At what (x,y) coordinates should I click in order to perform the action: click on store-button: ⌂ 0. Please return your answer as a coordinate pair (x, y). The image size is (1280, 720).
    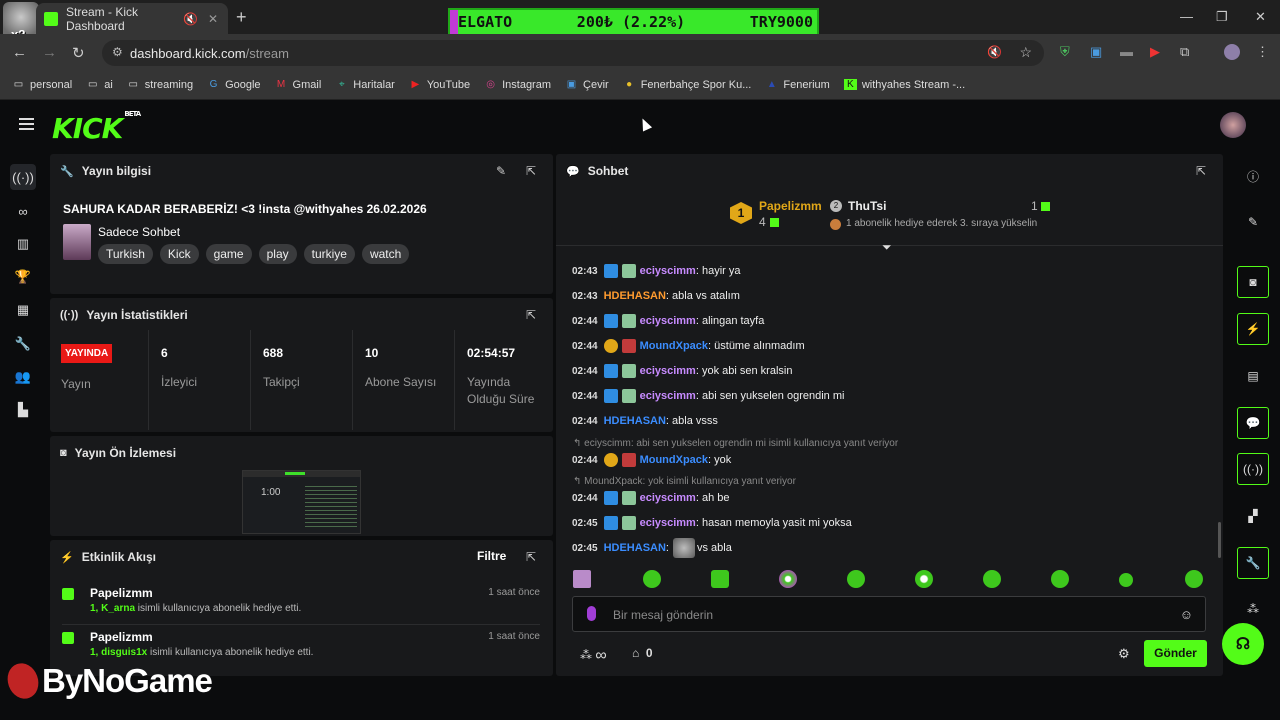
    Looking at the image, I should click on (642, 653).